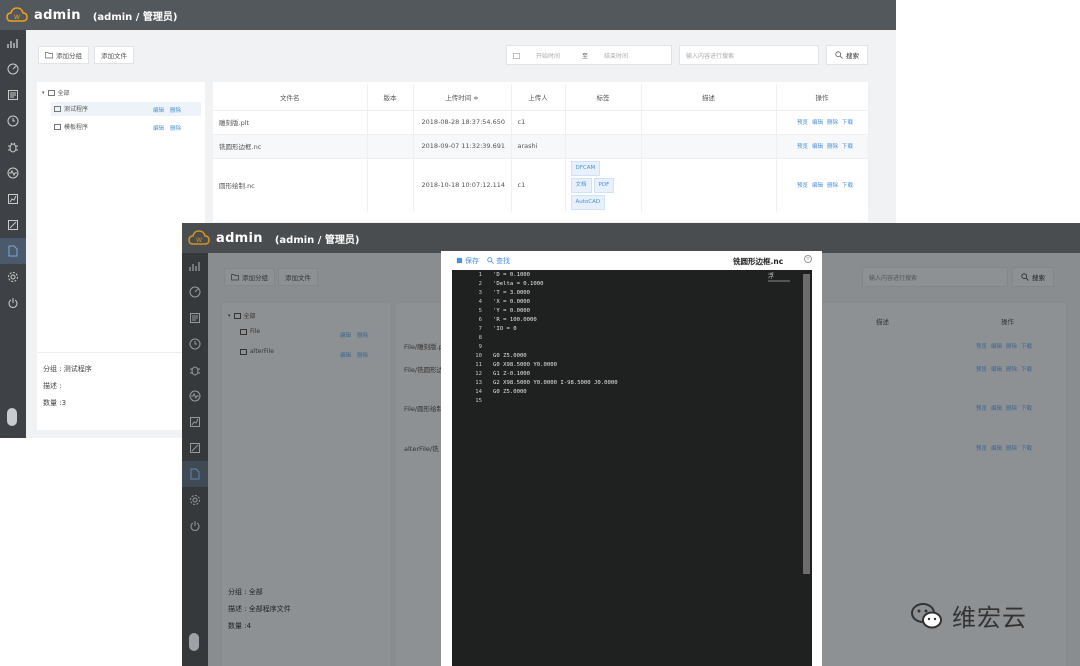  I want to click on end-date-input: 结束时间, so click(616, 55).